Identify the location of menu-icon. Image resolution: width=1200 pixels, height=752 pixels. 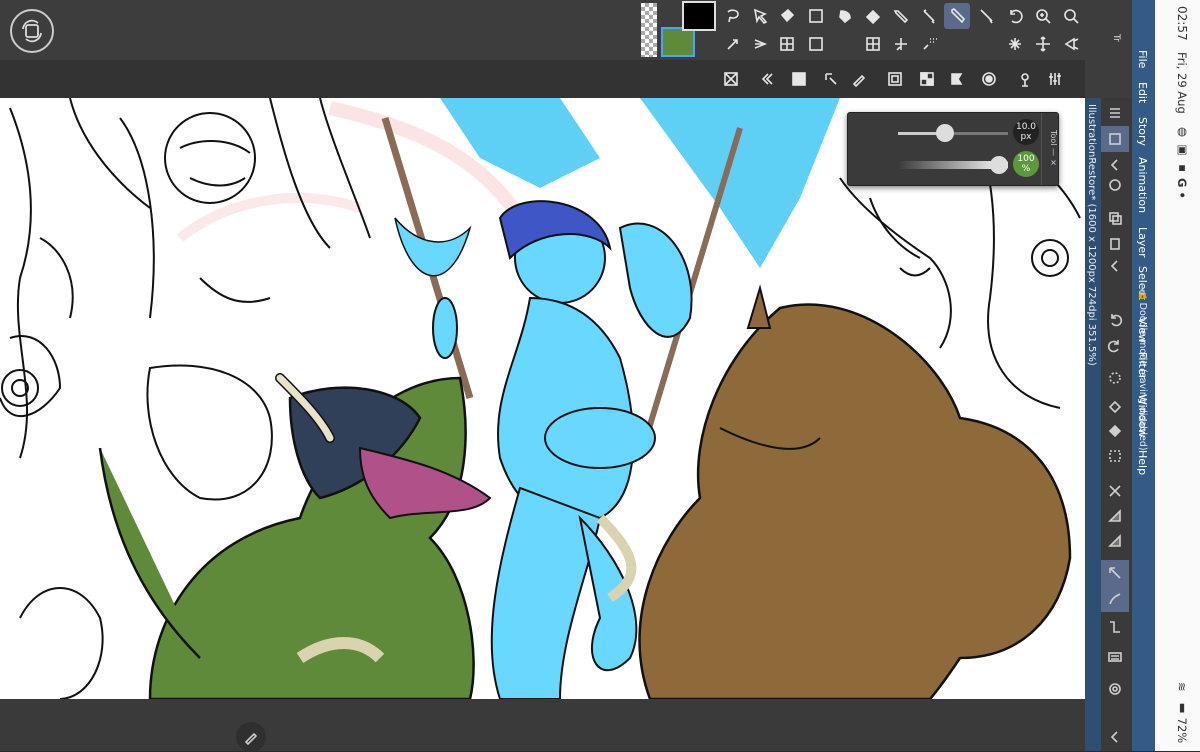
(1115, 113).